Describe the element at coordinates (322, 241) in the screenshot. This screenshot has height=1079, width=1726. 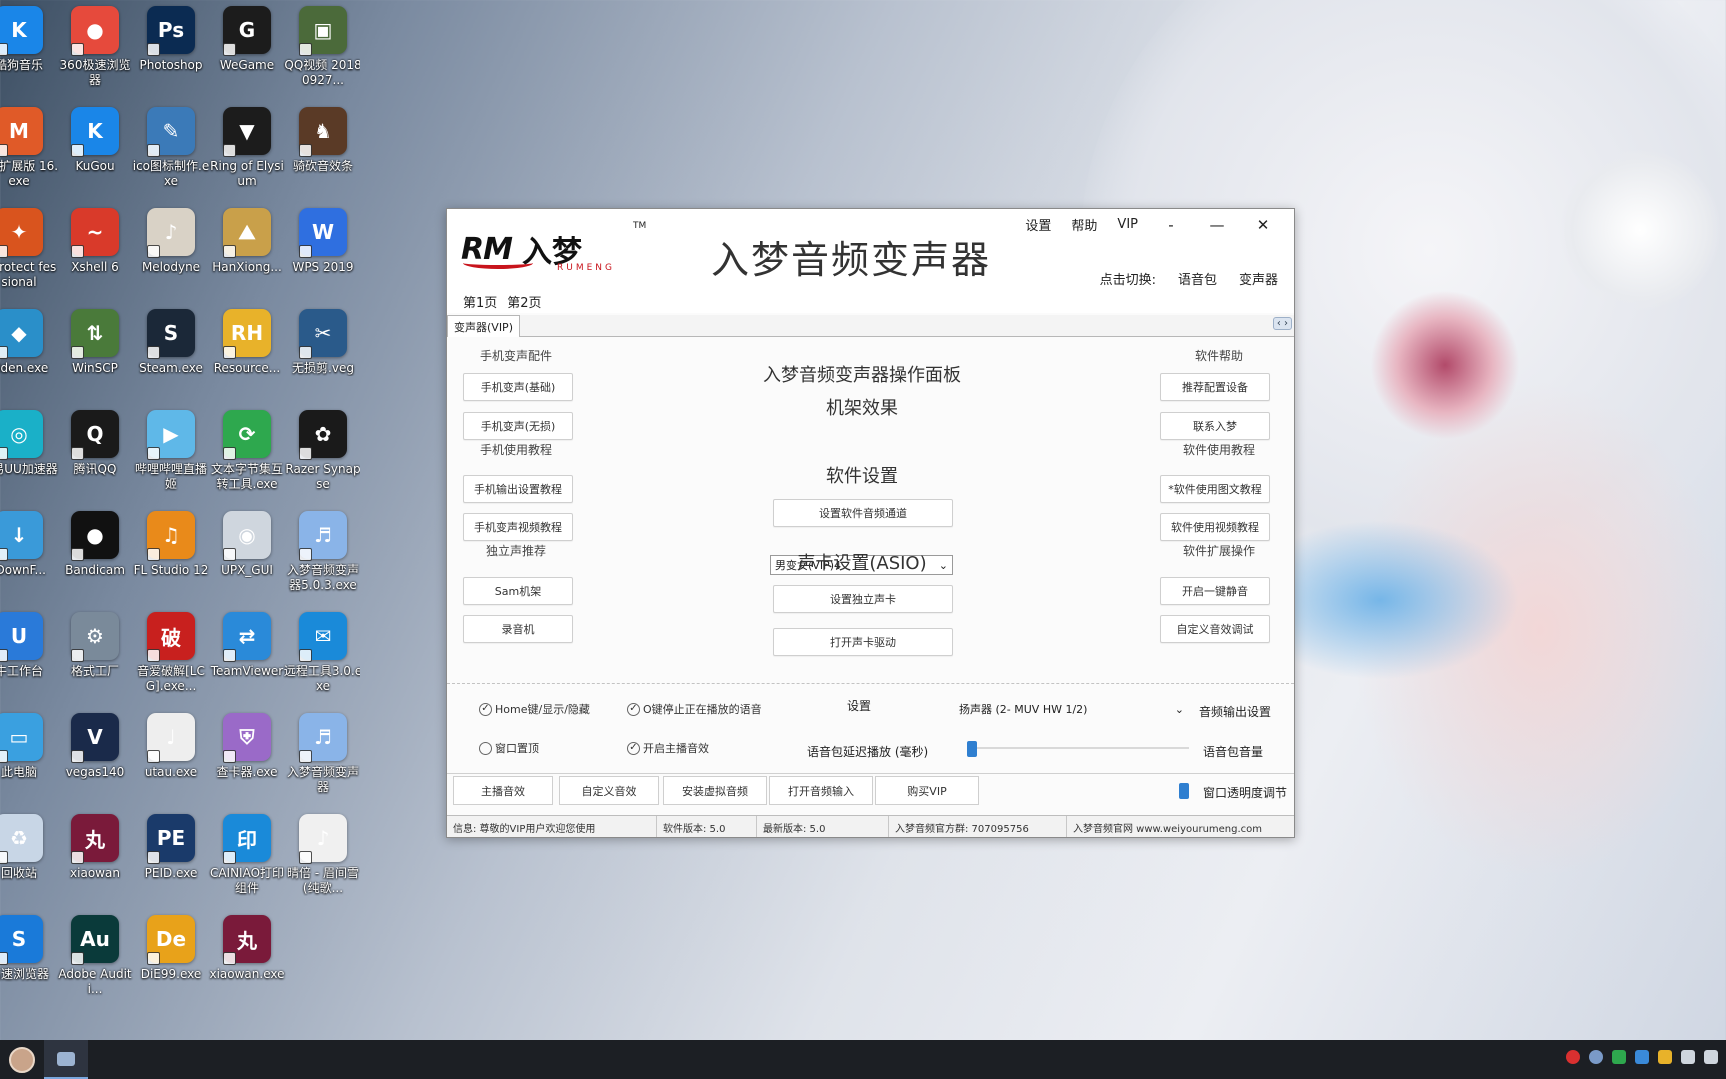
I see `desktop-icon: W WPS 2019` at that location.